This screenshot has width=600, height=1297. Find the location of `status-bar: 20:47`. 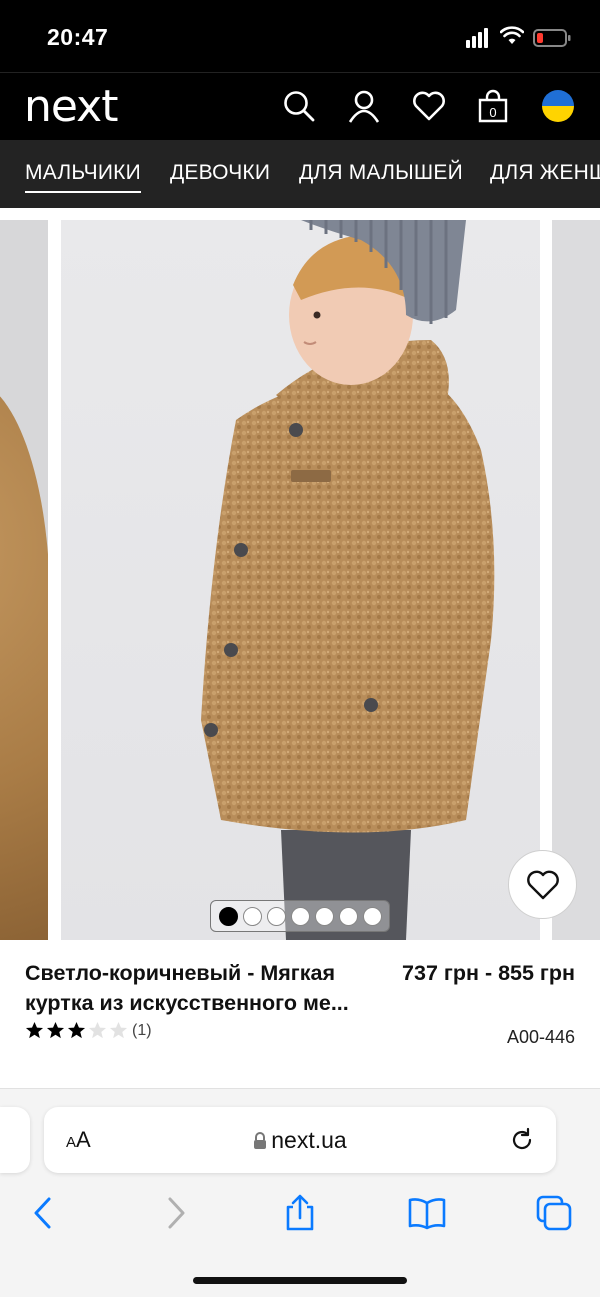

status-bar: 20:47 is located at coordinates (300, 36).